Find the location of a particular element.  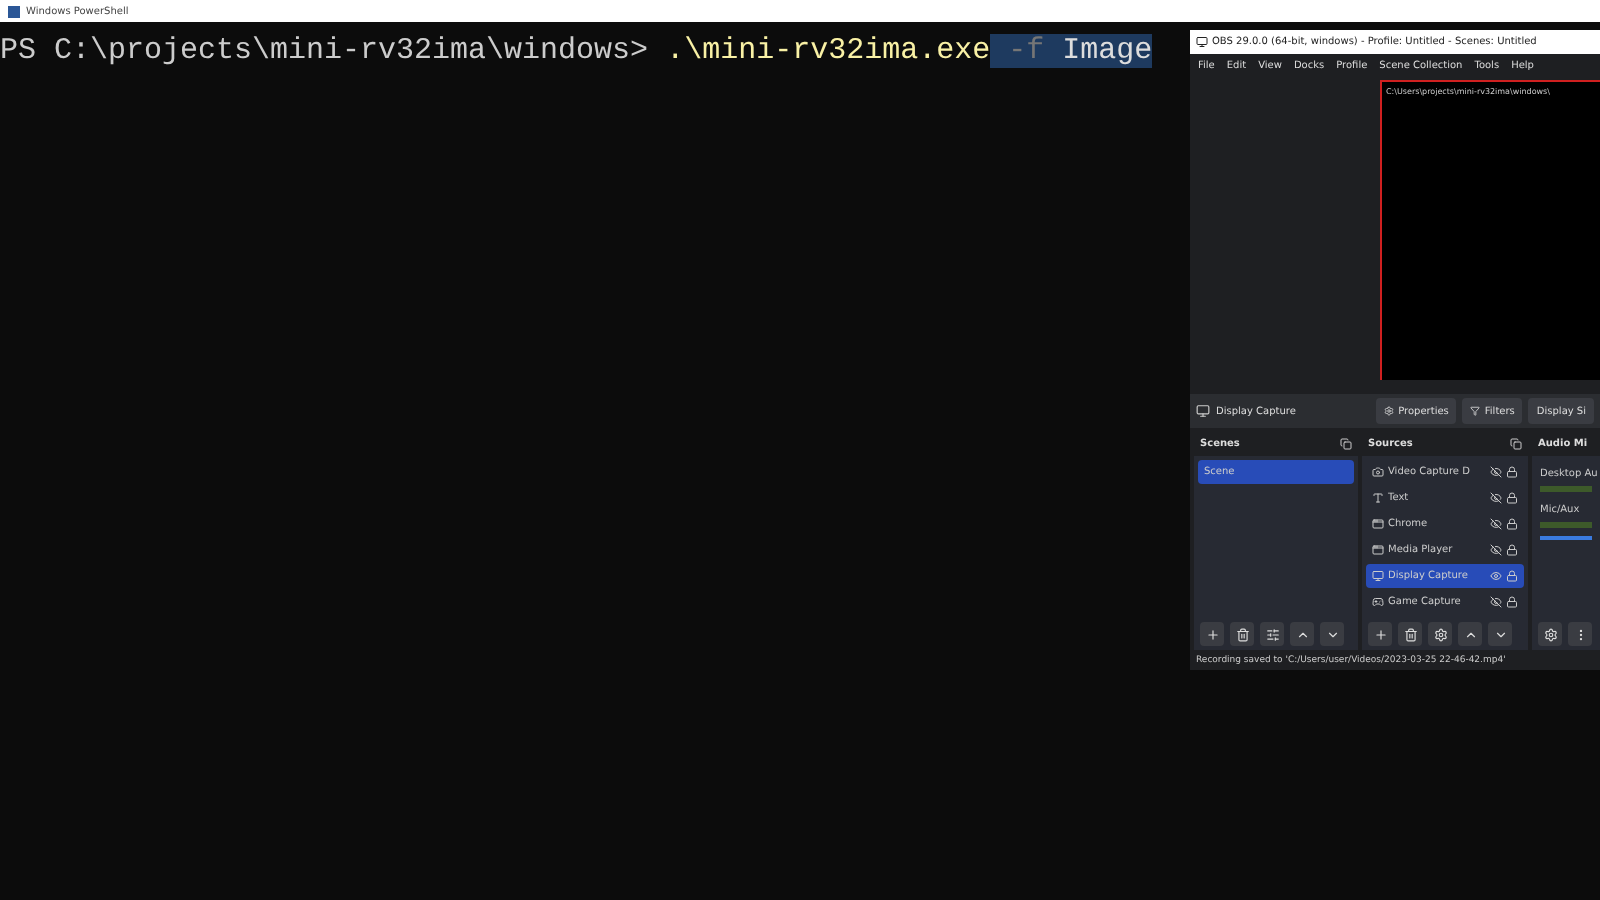

volume-slider is located at coordinates (1566, 538).